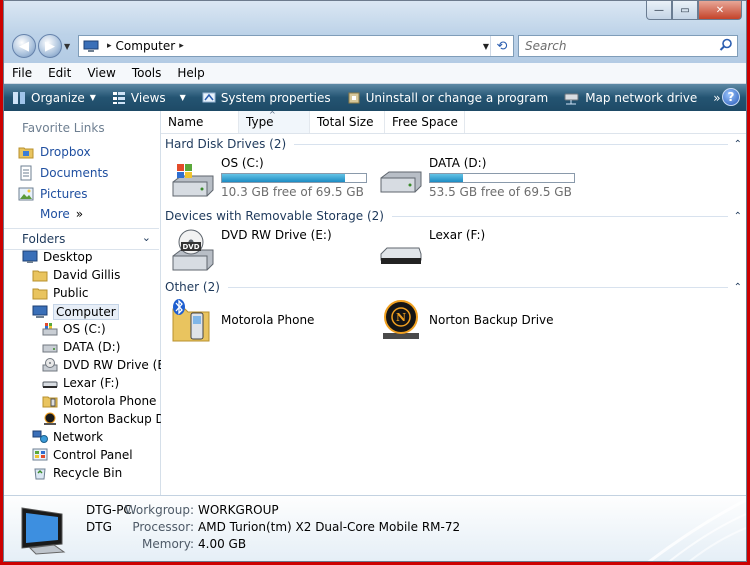  I want to click on tree-item-desktop: Desktop, so click(57, 257).